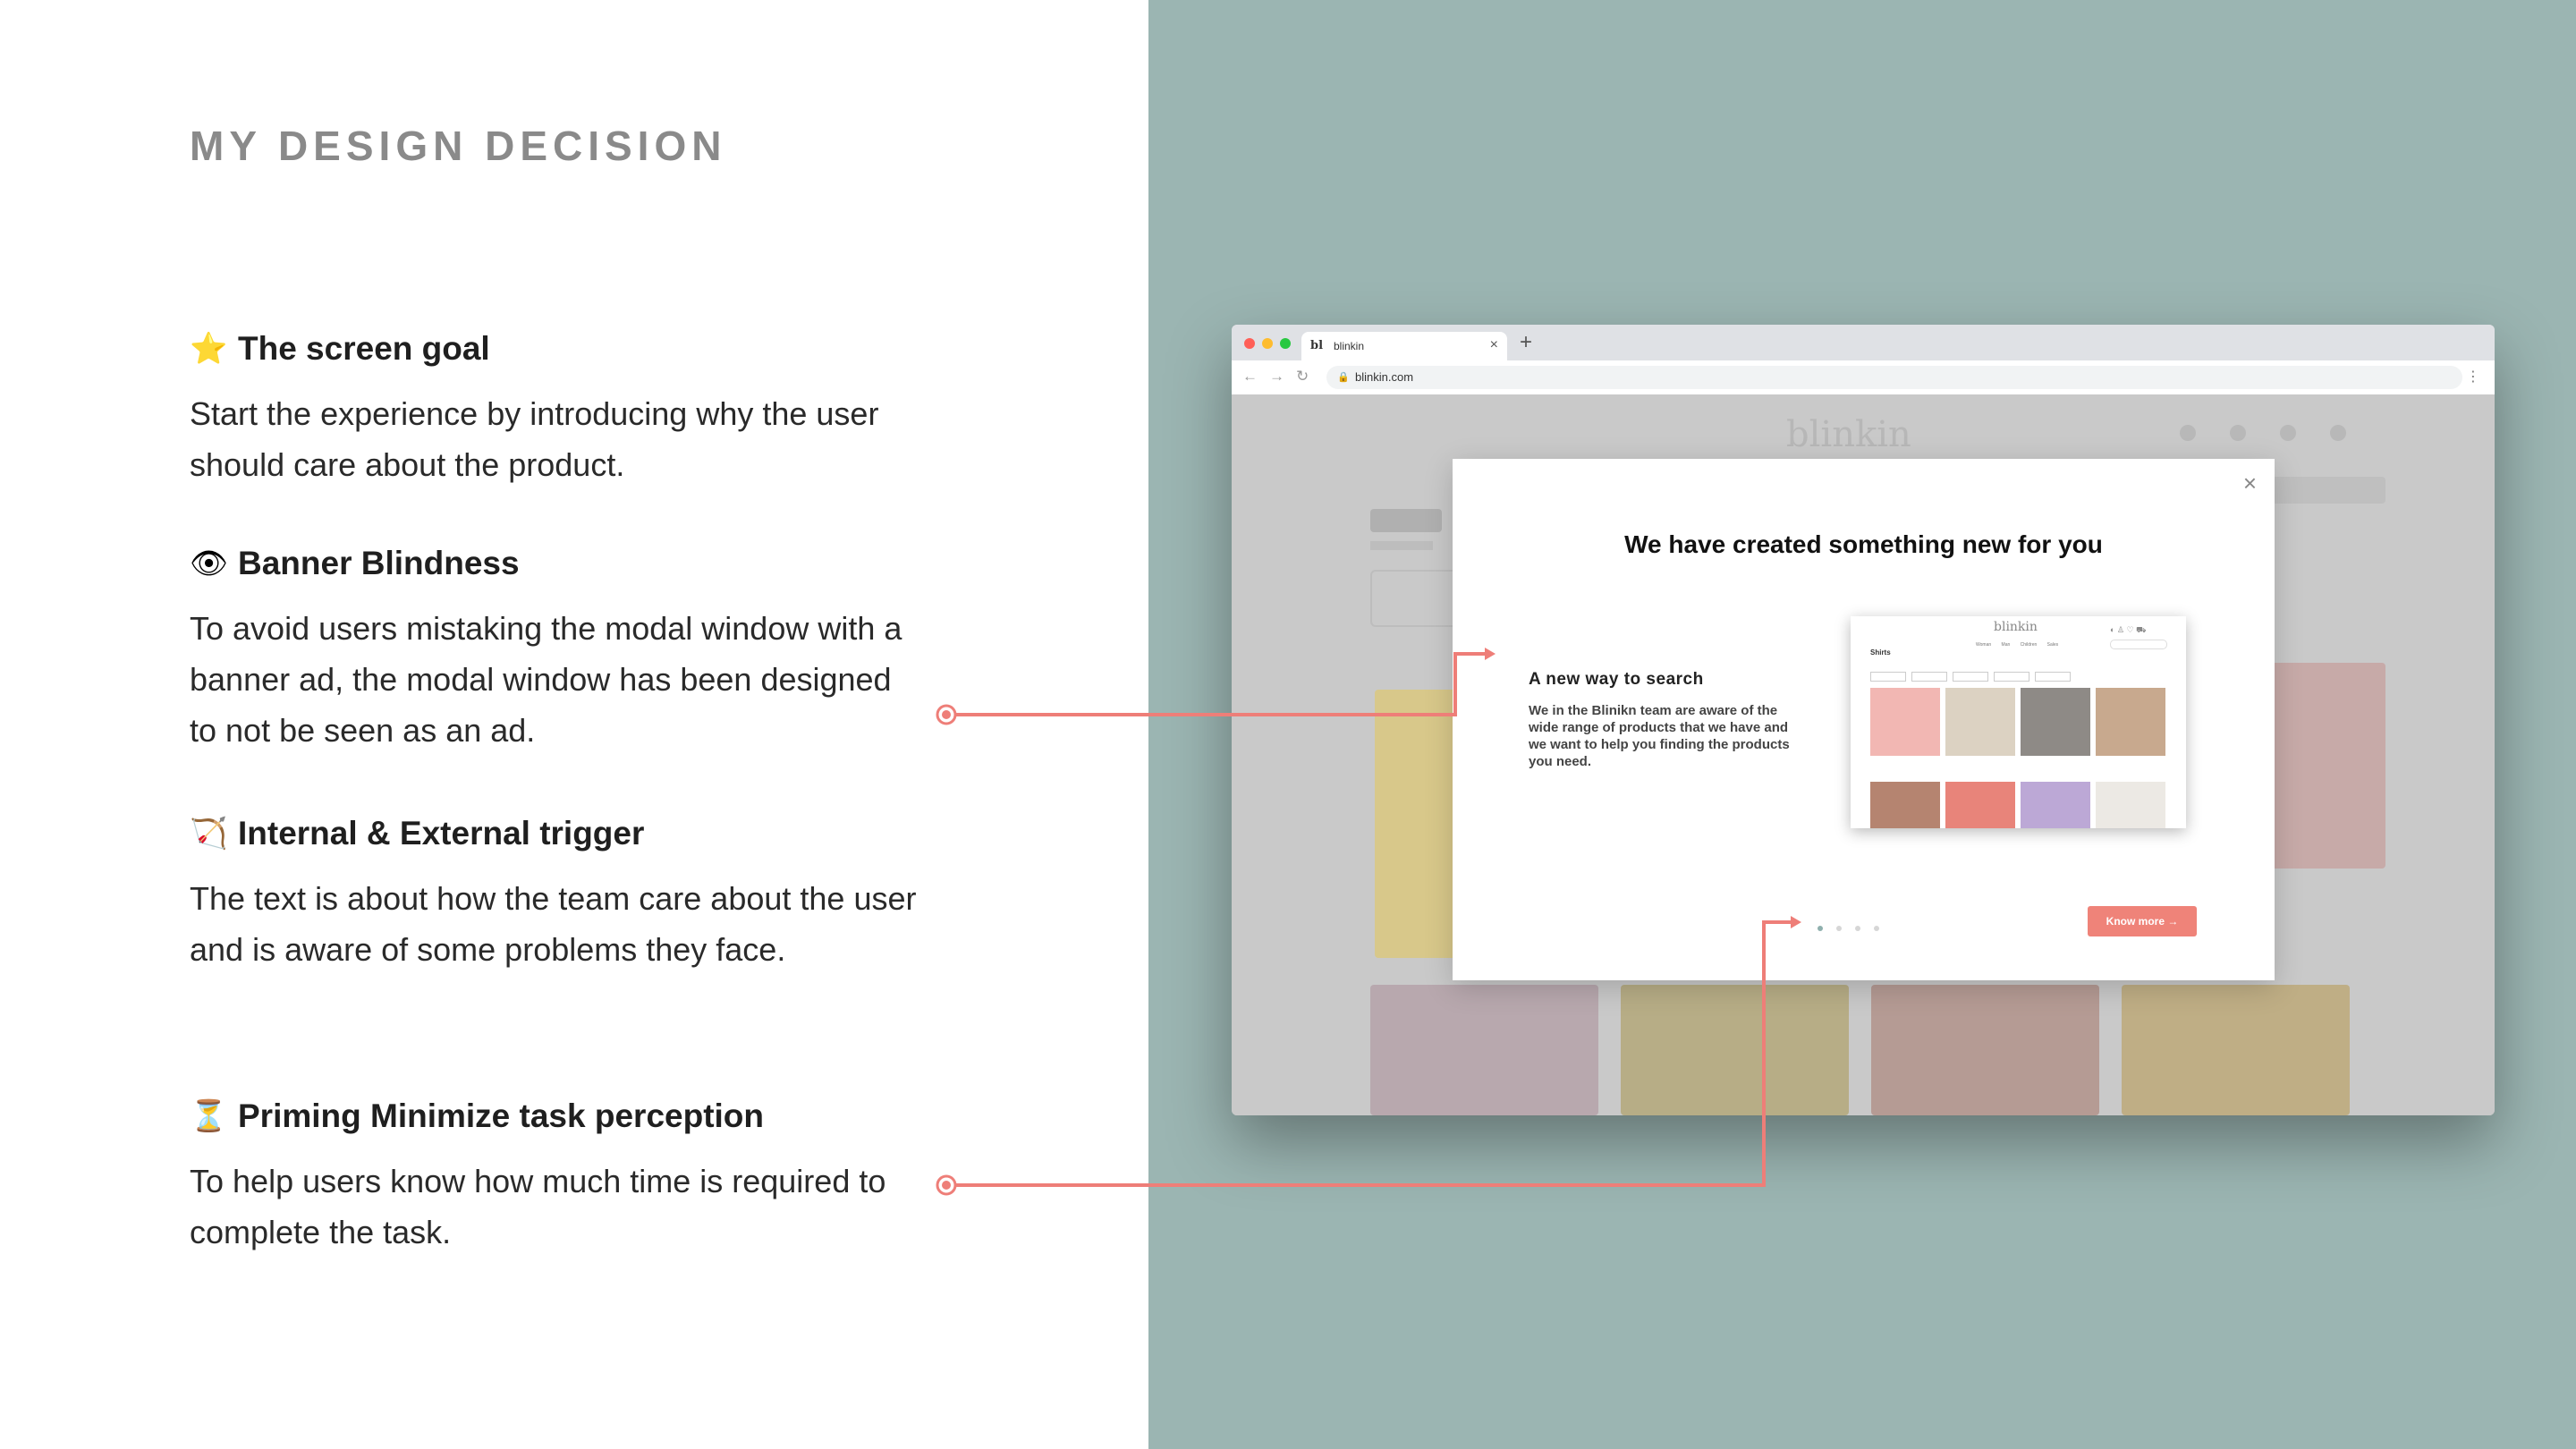 This screenshot has width=2576, height=1449. What do you see at coordinates (1285, 343) in the screenshot?
I see `maximize-window-icon` at bounding box center [1285, 343].